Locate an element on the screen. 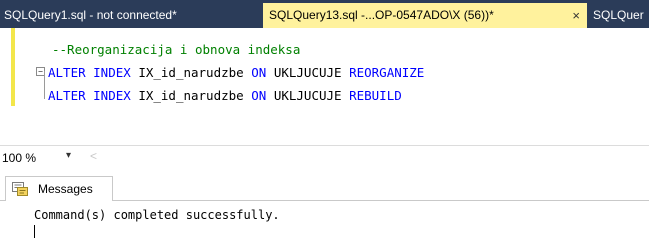 This screenshot has height=240, width=649. change-tracking-bar is located at coordinates (13, 67).